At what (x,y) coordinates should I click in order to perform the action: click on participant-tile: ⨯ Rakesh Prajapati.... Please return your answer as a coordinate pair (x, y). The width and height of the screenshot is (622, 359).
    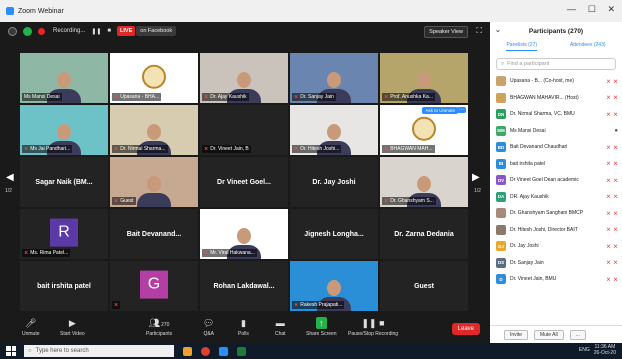
    Looking at the image, I should click on (334, 286).